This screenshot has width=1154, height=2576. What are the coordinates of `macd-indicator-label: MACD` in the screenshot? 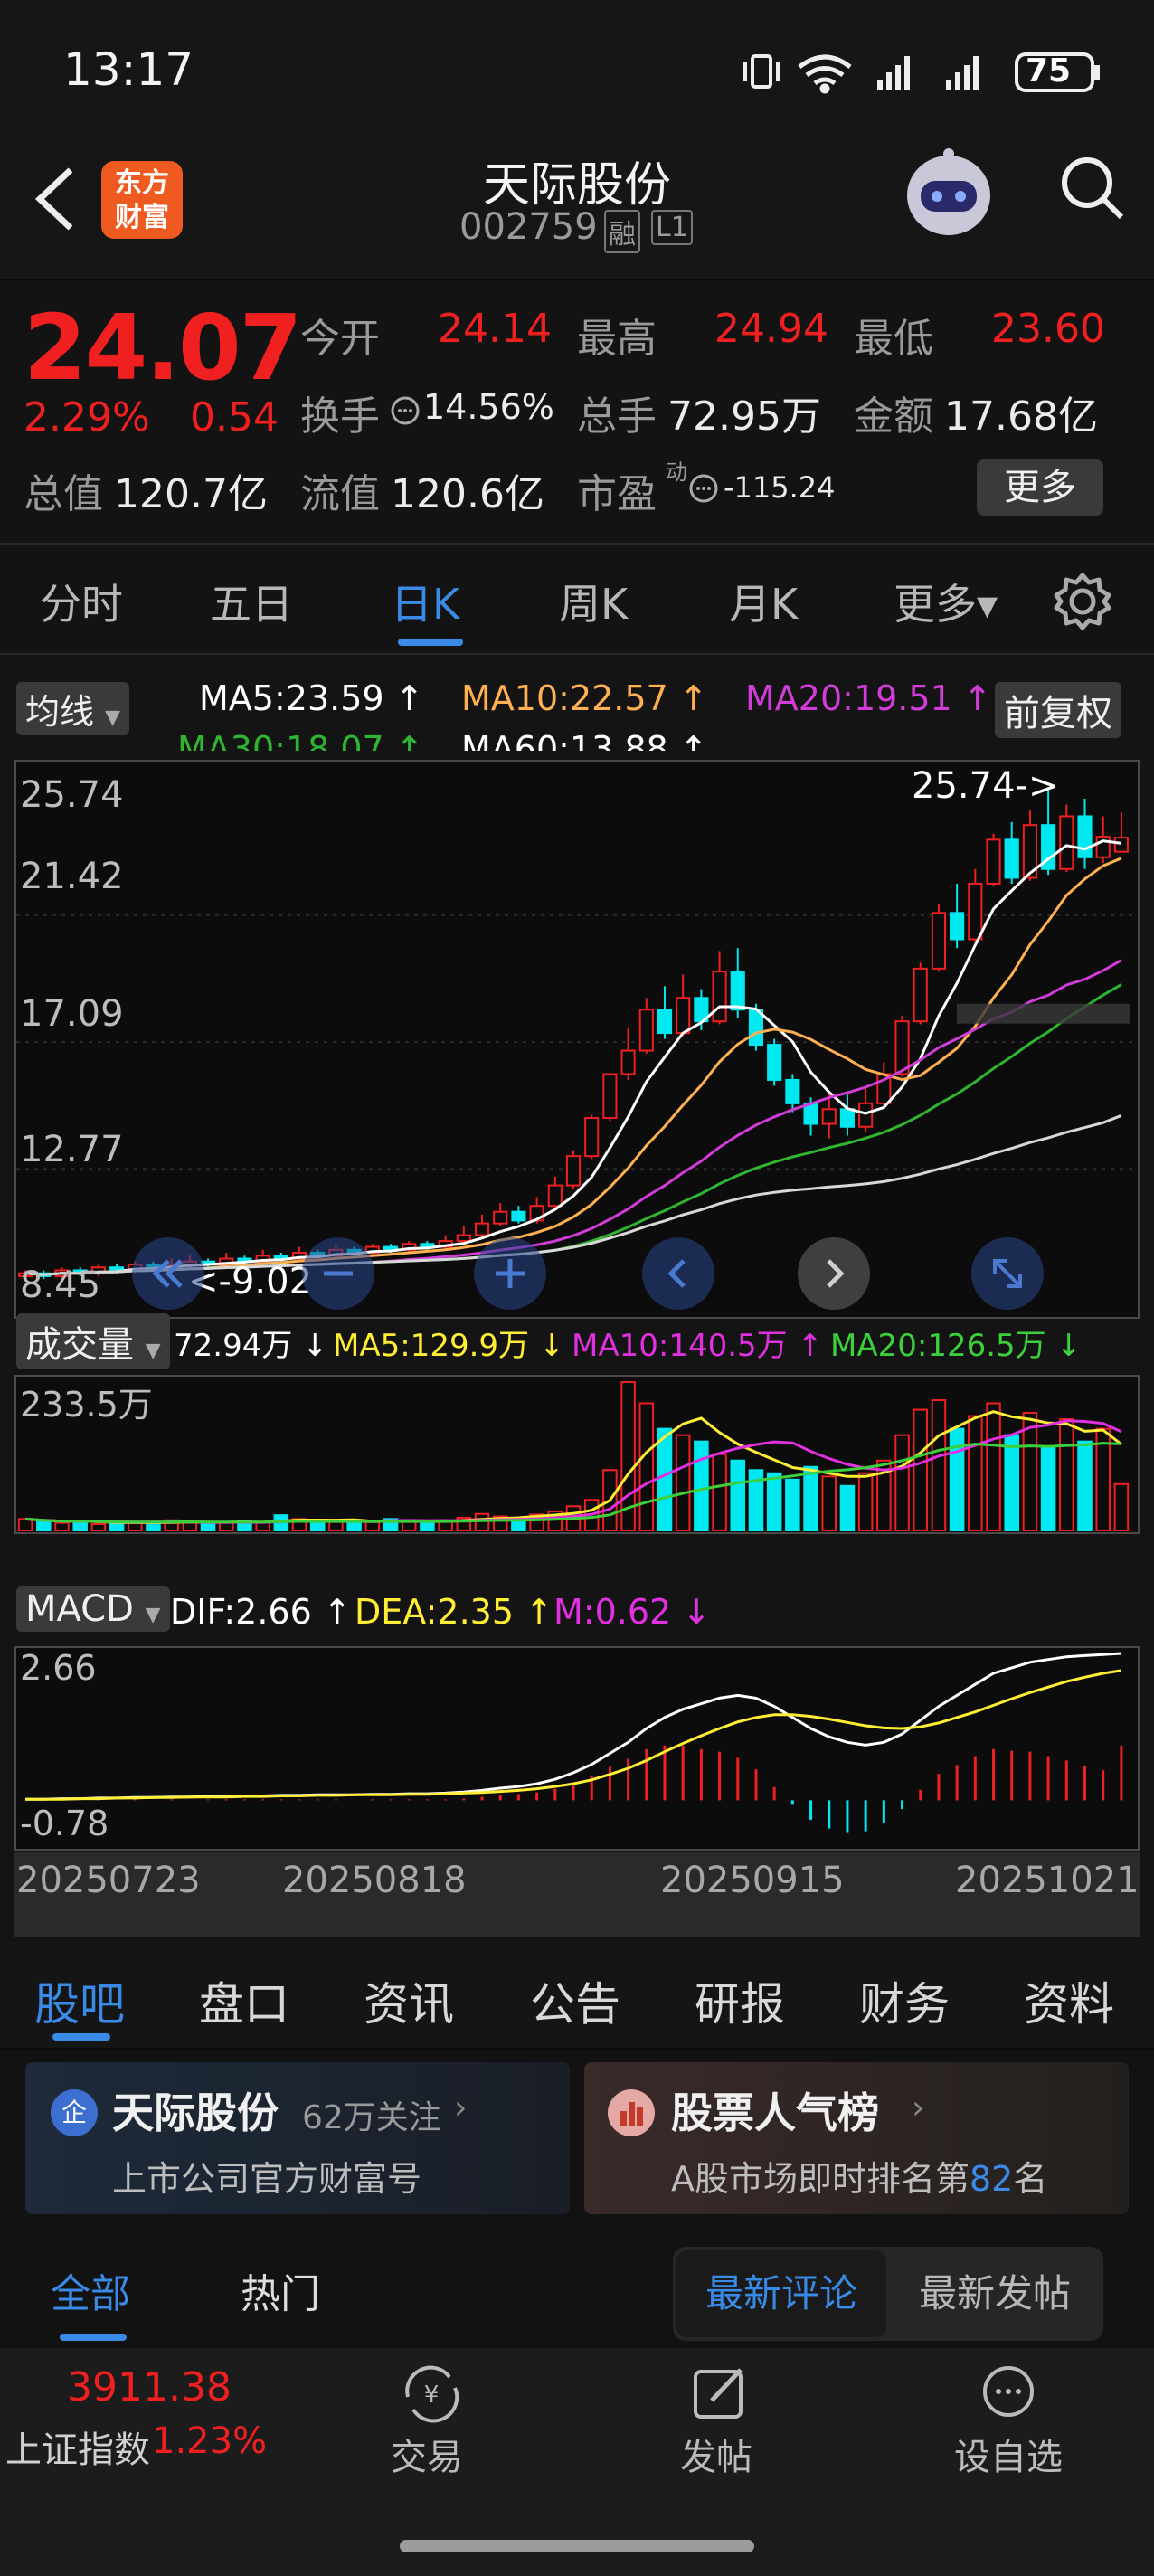 It's located at (79, 1609).